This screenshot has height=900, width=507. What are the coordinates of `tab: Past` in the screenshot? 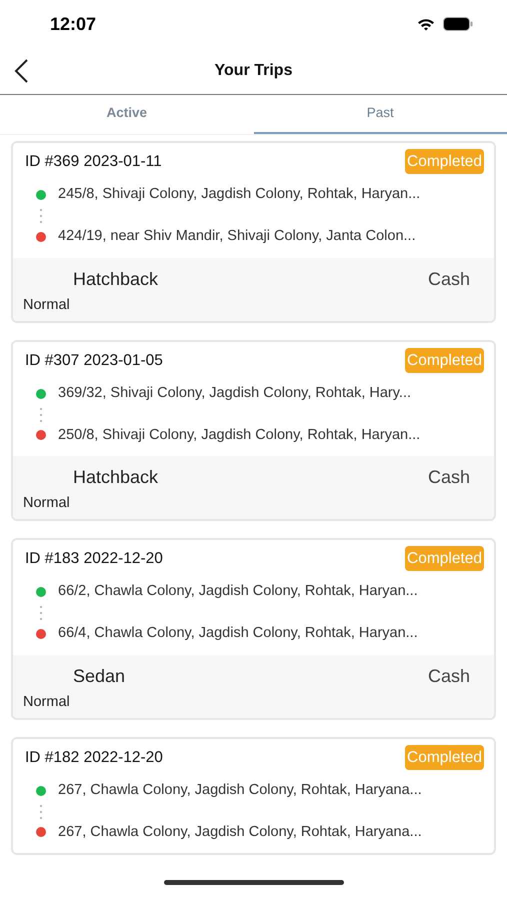 It's located at (380, 114).